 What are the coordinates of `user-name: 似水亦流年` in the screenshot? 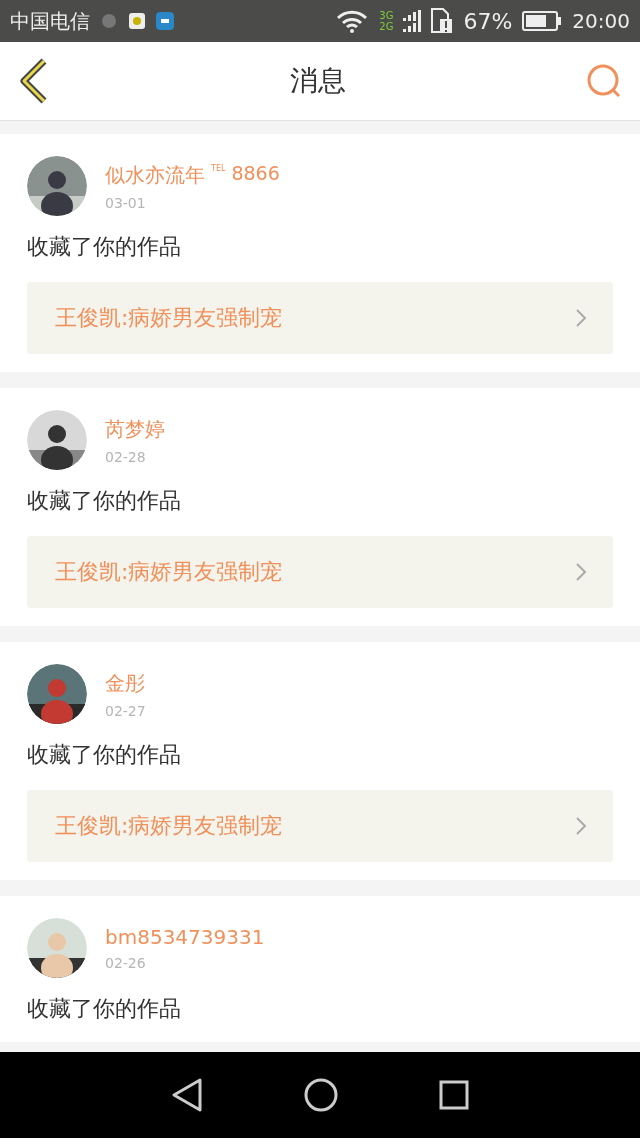 It's located at (155, 175).